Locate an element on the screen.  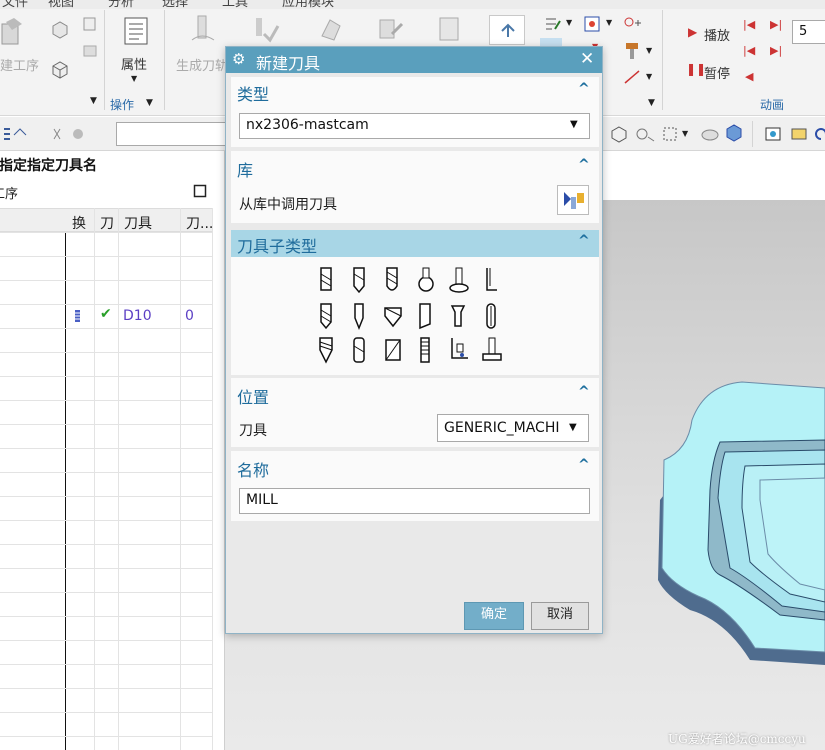
ok-button: 确定 is located at coordinates (494, 616).